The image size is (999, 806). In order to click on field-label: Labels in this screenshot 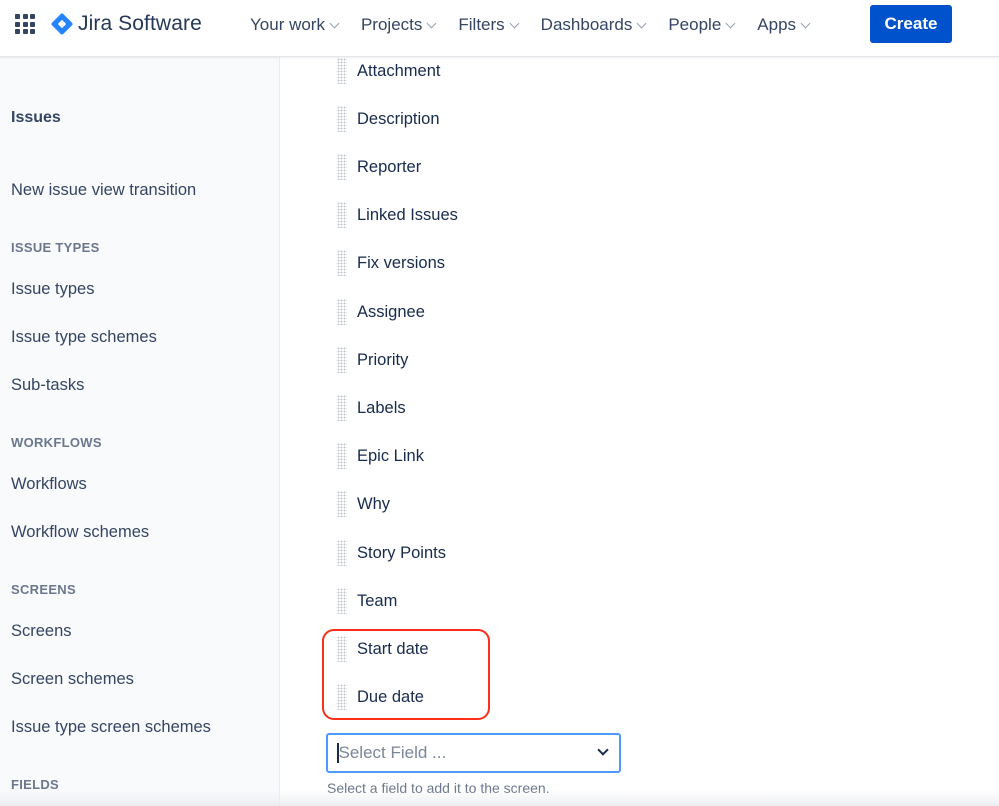, I will do `click(381, 407)`.